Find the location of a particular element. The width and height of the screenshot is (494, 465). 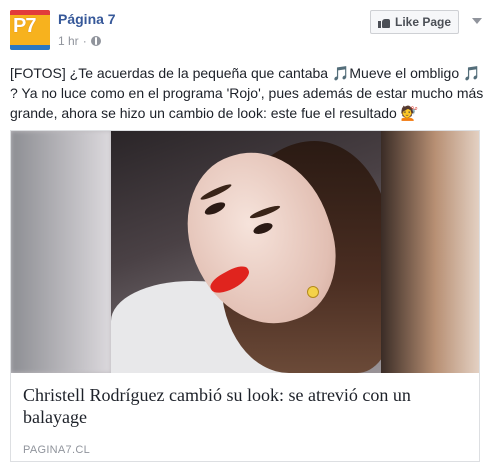

page-name-link: Página 7 is located at coordinates (87, 19).